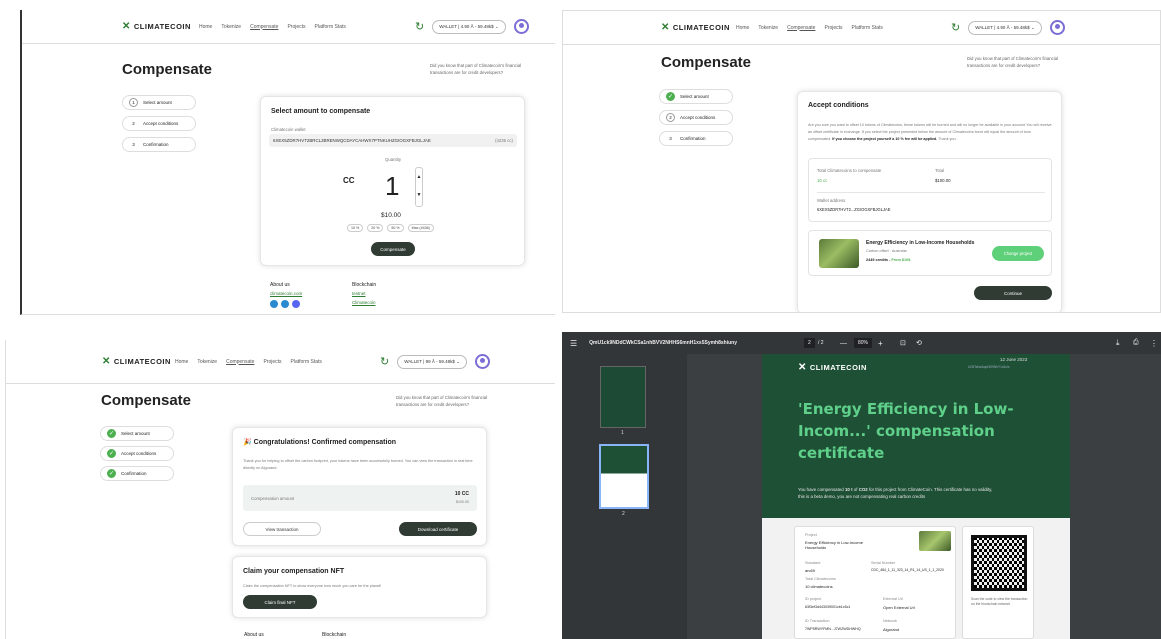 The height and width of the screenshot is (639, 1161). I want to click on step-accept-conditions: ✓ Accept conditions, so click(137, 453).